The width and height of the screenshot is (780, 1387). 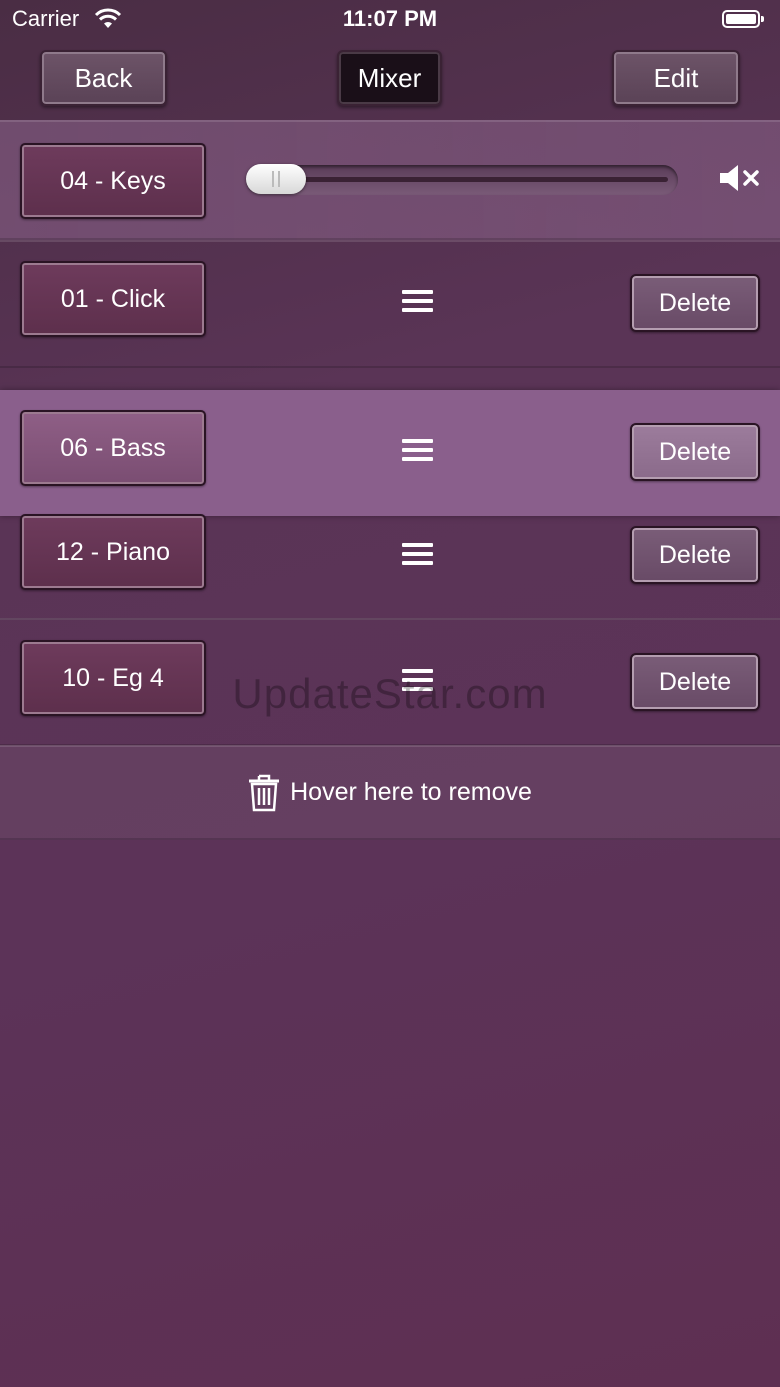 I want to click on track-button: 12 - Piano, so click(x=113, y=552).